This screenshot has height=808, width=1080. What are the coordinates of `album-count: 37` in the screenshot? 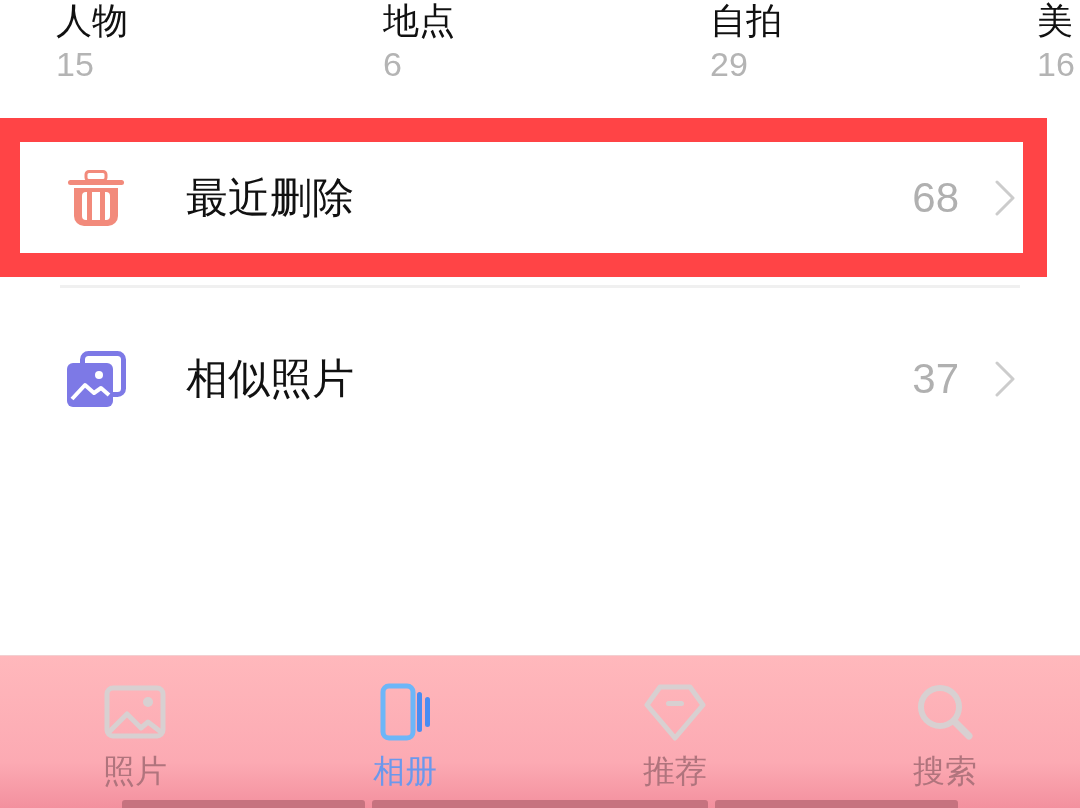 It's located at (935, 378).